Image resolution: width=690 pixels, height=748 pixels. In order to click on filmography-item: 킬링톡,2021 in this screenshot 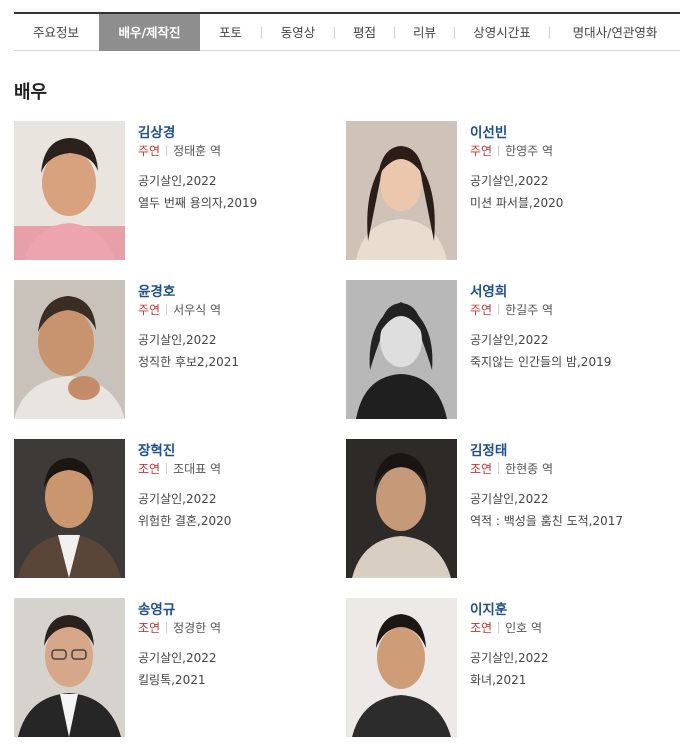, I will do `click(171, 679)`.